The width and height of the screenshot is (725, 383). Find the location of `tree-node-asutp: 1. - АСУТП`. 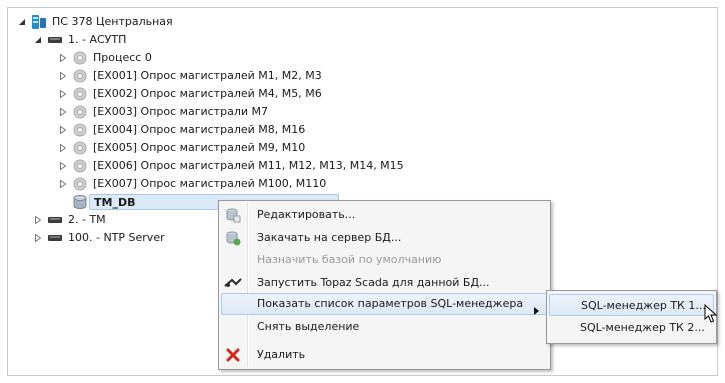

tree-node-asutp: 1. - АСУТП is located at coordinates (79, 40).